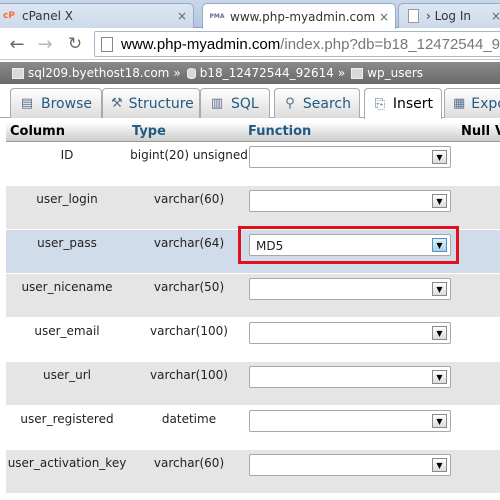  What do you see at coordinates (27, 103) in the screenshot?
I see `browse-icon: ▤` at bounding box center [27, 103].